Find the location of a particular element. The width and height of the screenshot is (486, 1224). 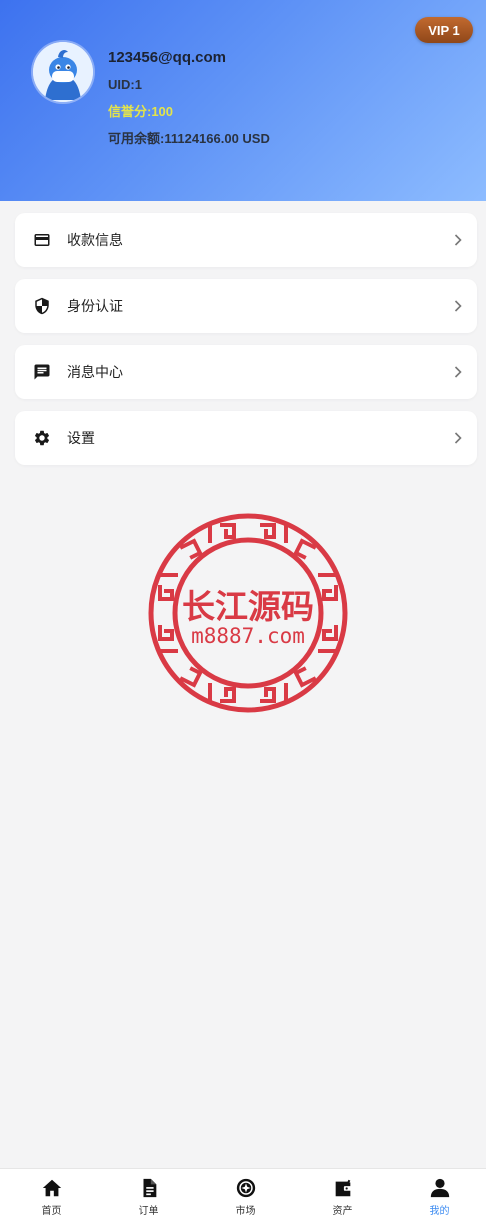

mascot-avatar-icon is located at coordinates (63, 72).